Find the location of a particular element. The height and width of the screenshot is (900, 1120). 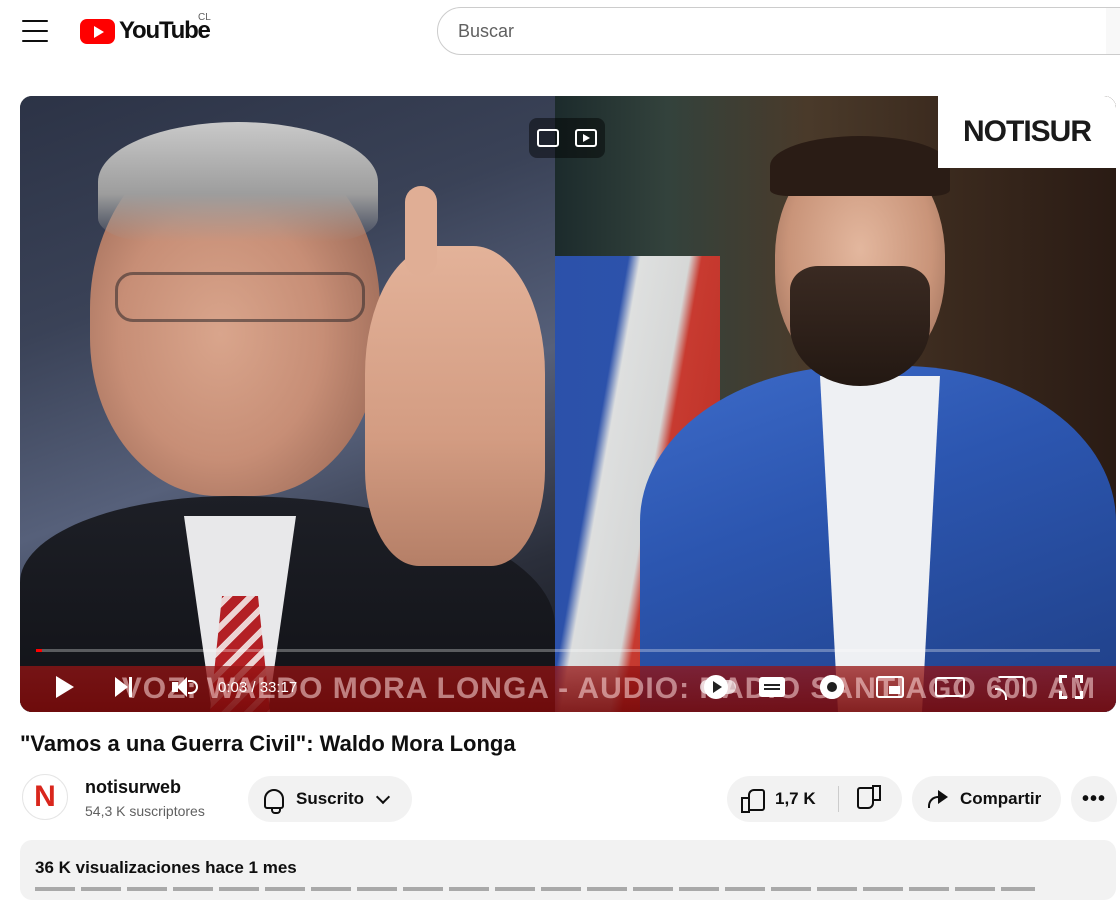

autoplay-toggle is located at coordinates (718, 687).